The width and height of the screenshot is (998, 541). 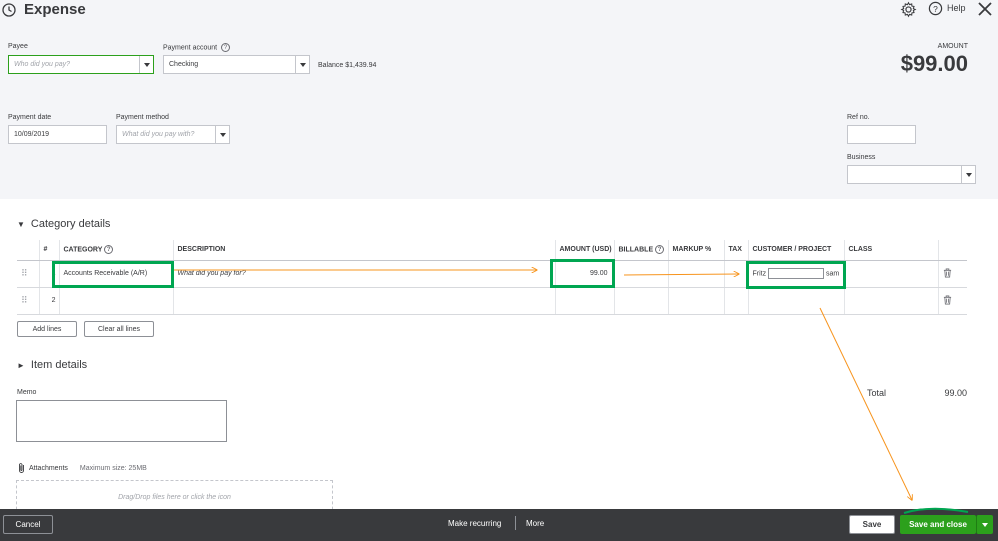 I want to click on highlight-box-category, so click(x=113, y=274).